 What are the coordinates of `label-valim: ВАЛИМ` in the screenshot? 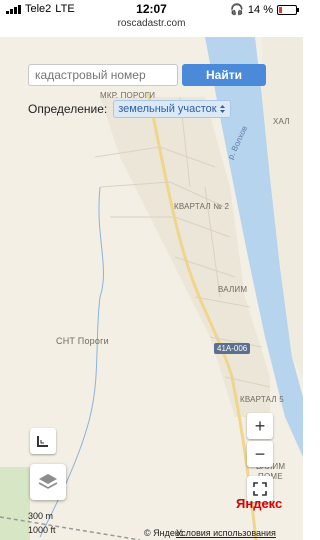 It's located at (233, 289).